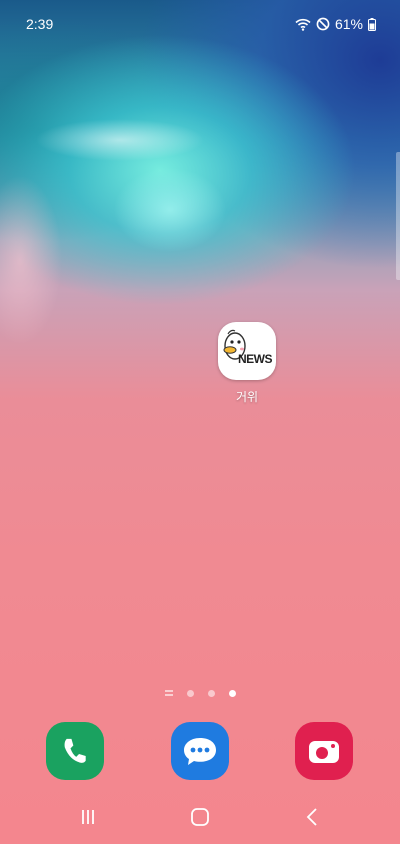 This screenshot has height=844, width=400. What do you see at coordinates (303, 24) in the screenshot?
I see `wifi-icon` at bounding box center [303, 24].